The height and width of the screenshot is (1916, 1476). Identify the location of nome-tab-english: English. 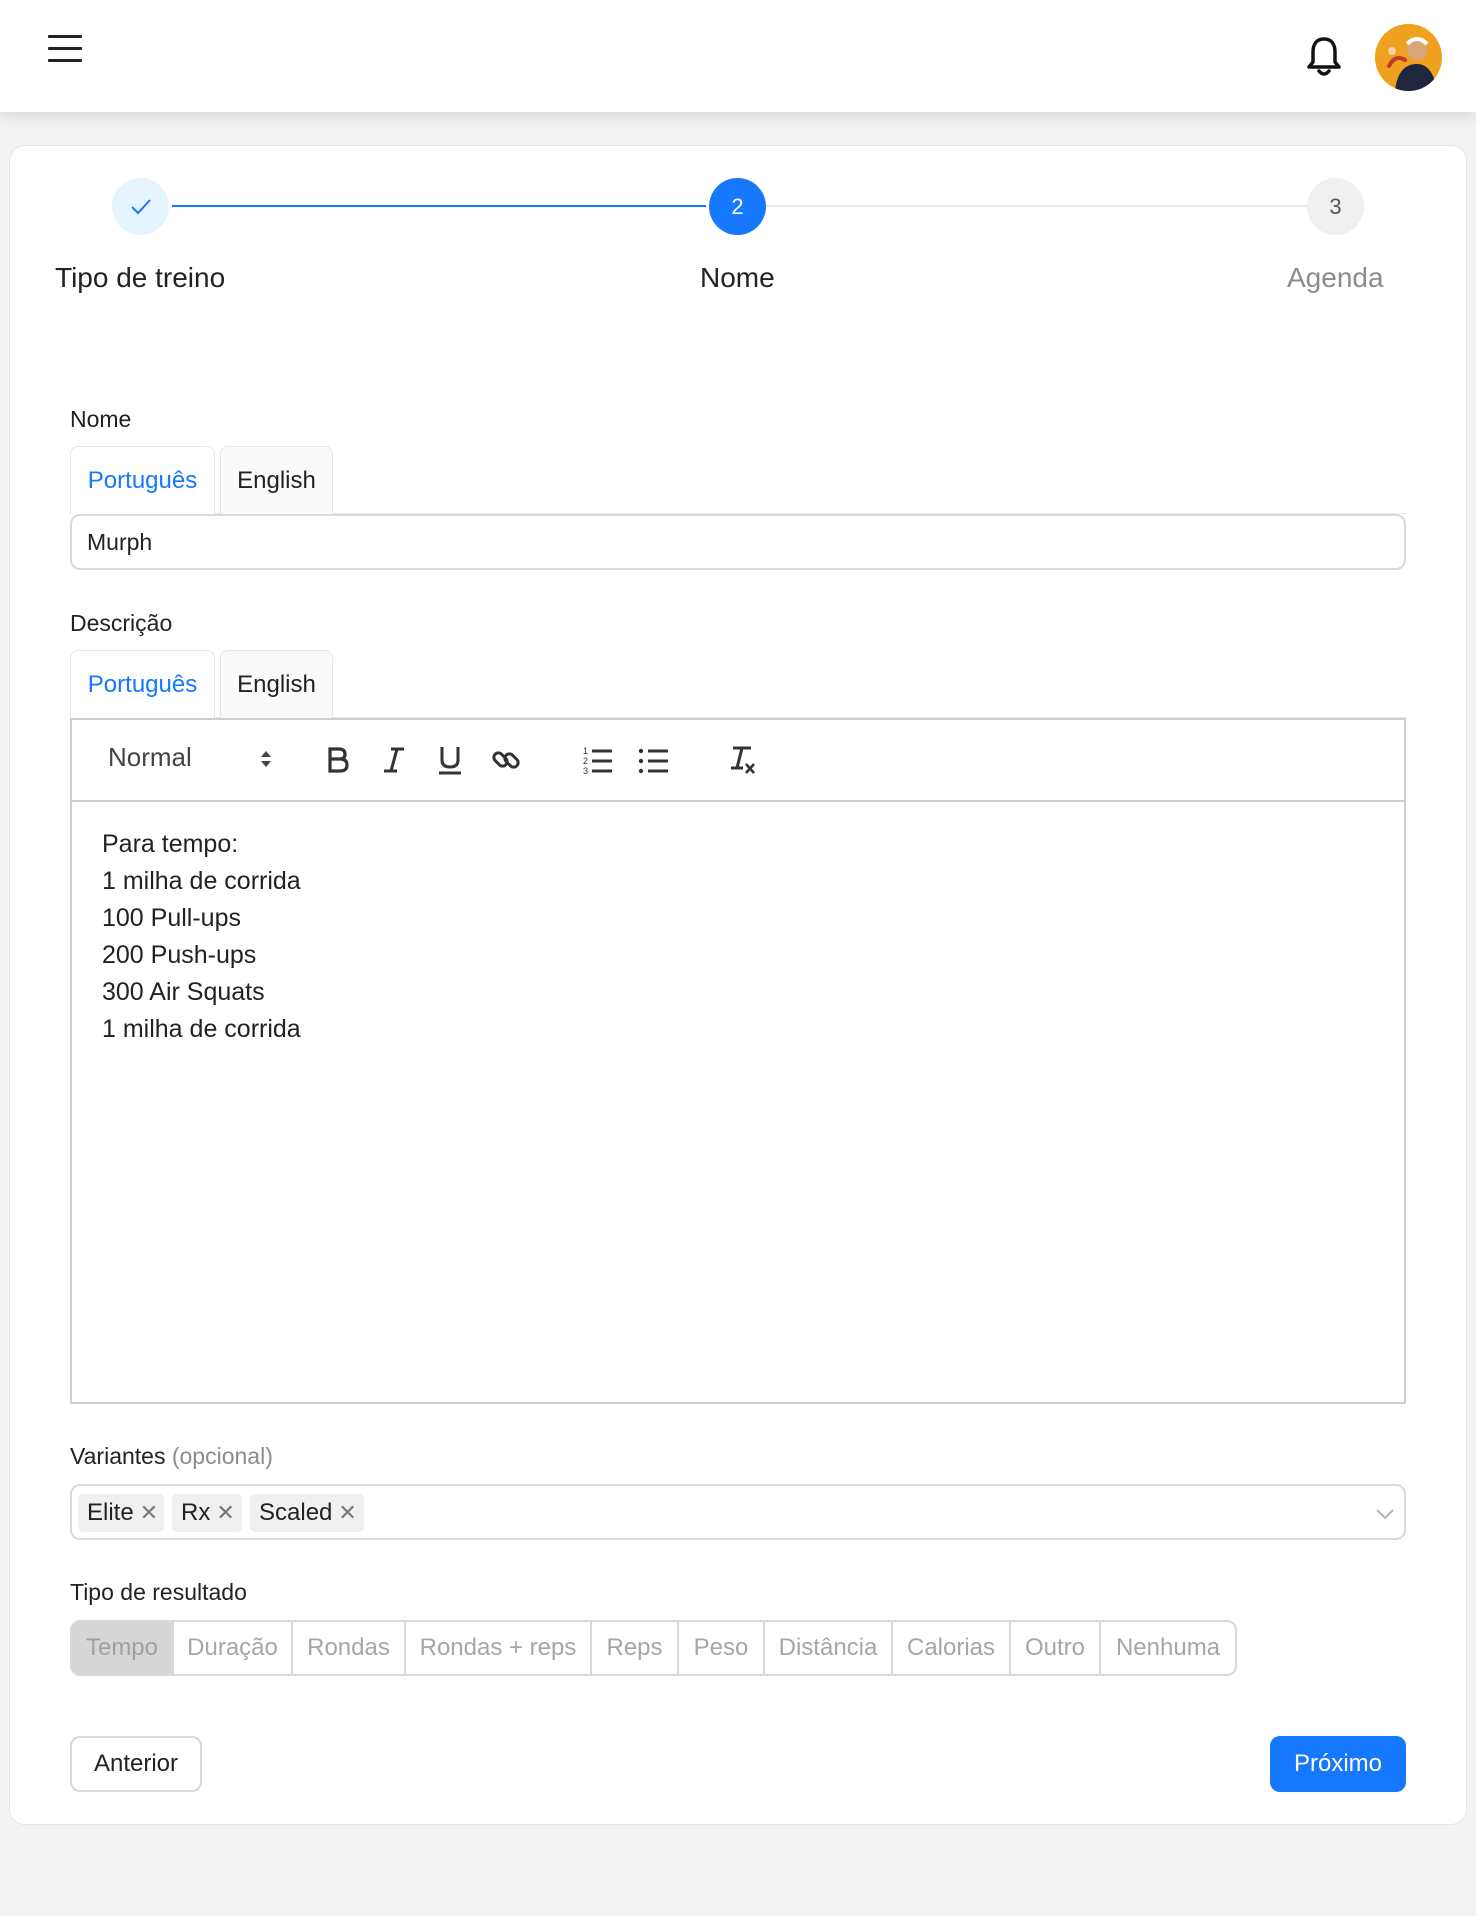
(276, 480).